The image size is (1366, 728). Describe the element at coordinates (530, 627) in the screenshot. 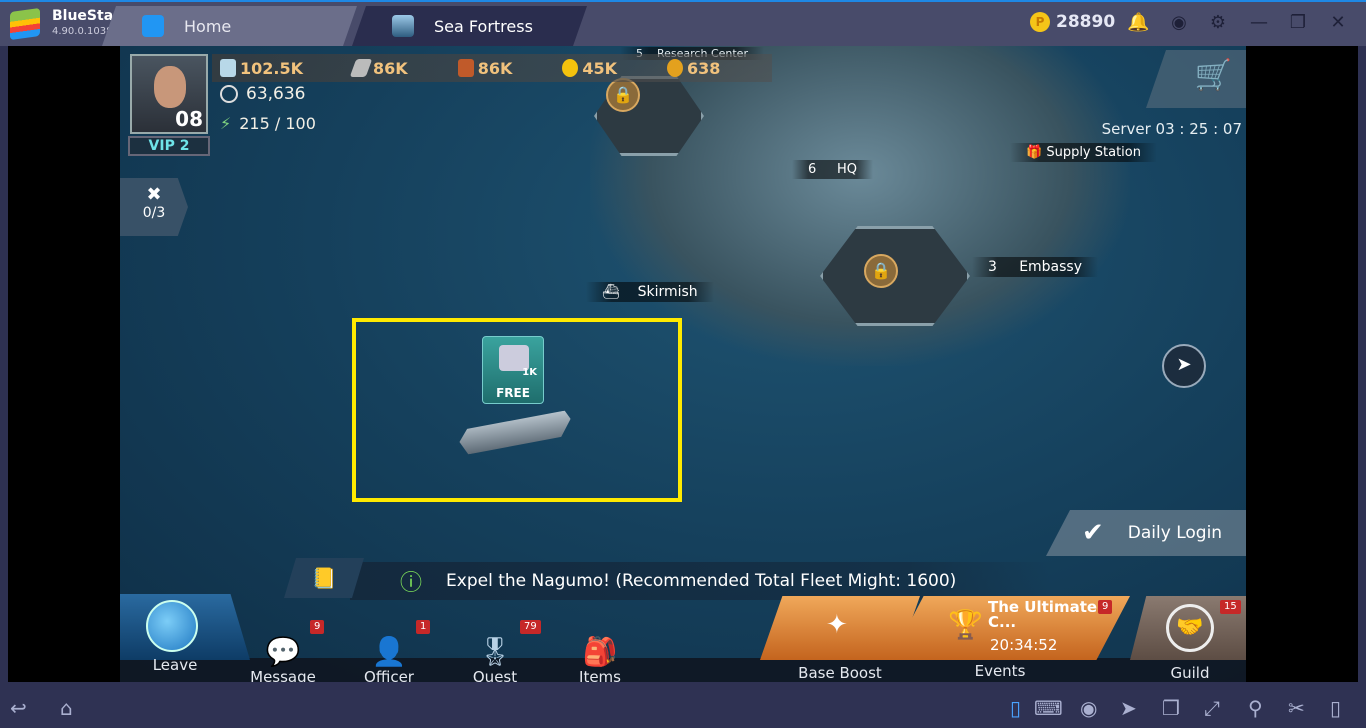

I see `quest-badge: 79` at that location.